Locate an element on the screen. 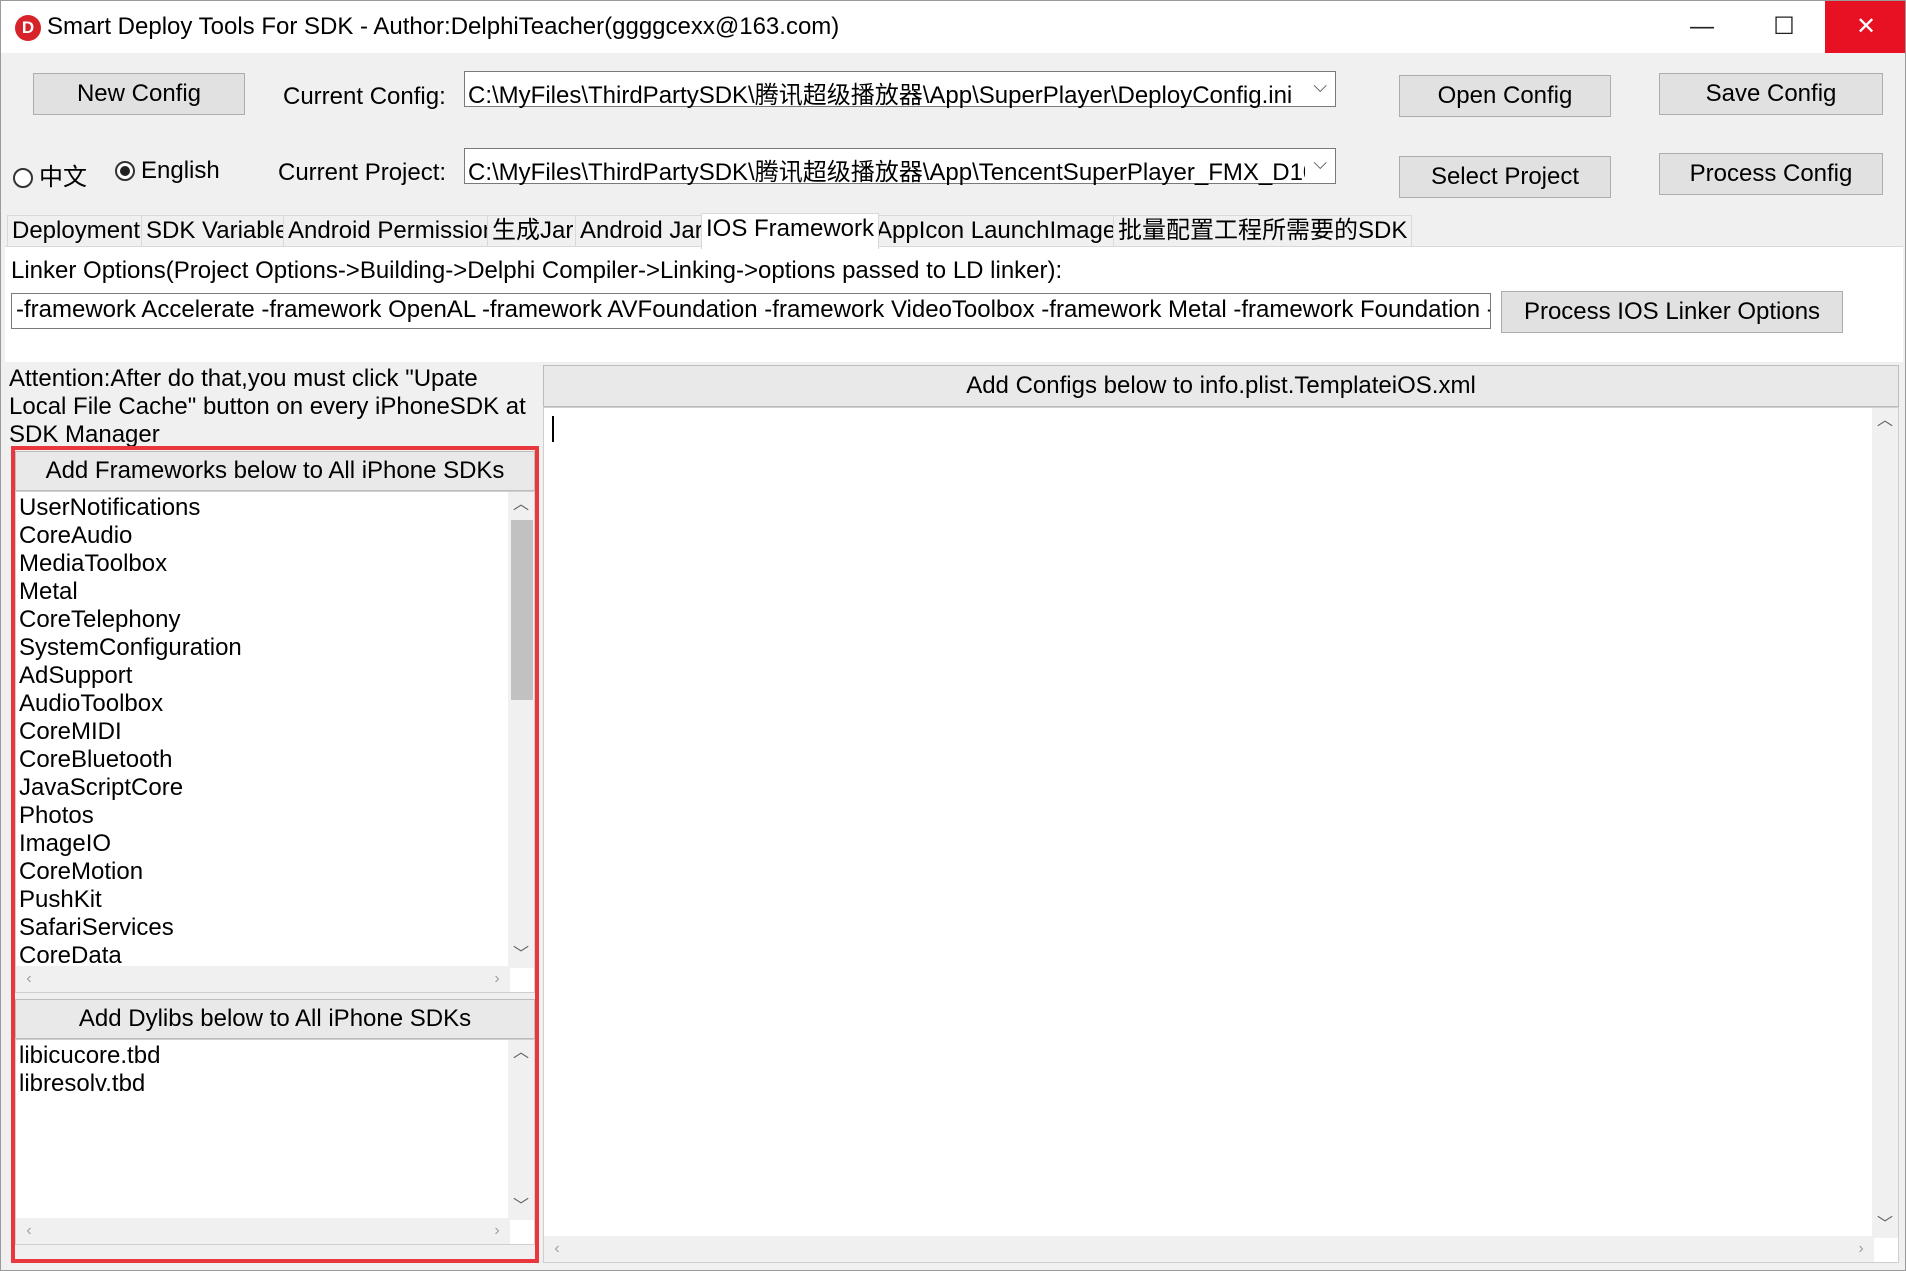 This screenshot has width=1906, height=1271. tab-appicon-launchimage: AppIcon LaunchImage is located at coordinates (996, 231).